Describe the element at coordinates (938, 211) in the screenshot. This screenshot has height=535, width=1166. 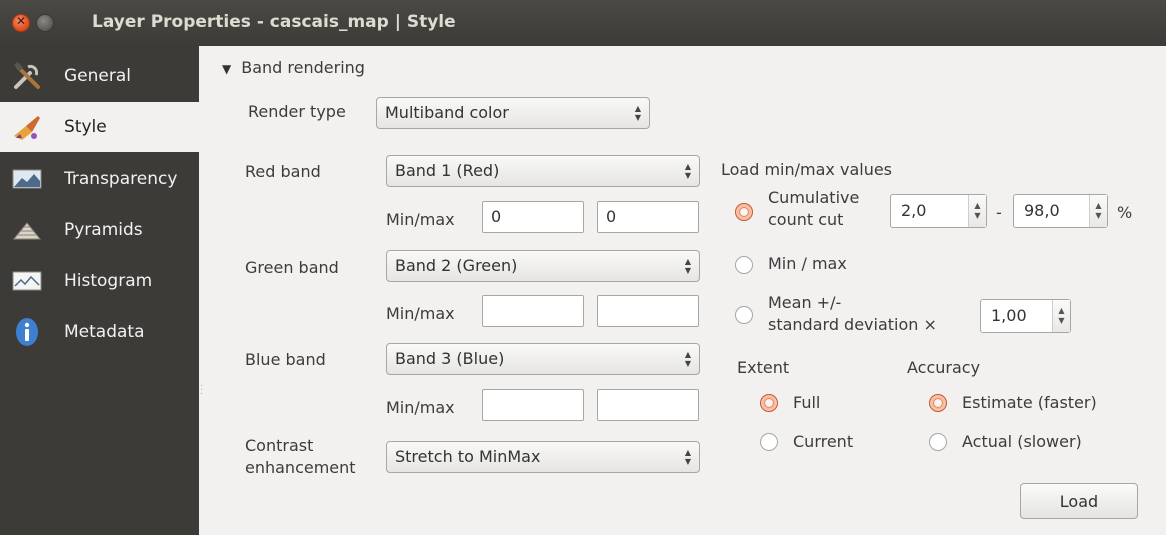
I see `cumulative-low-spinbox: 2,0 ▲ ▼` at that location.